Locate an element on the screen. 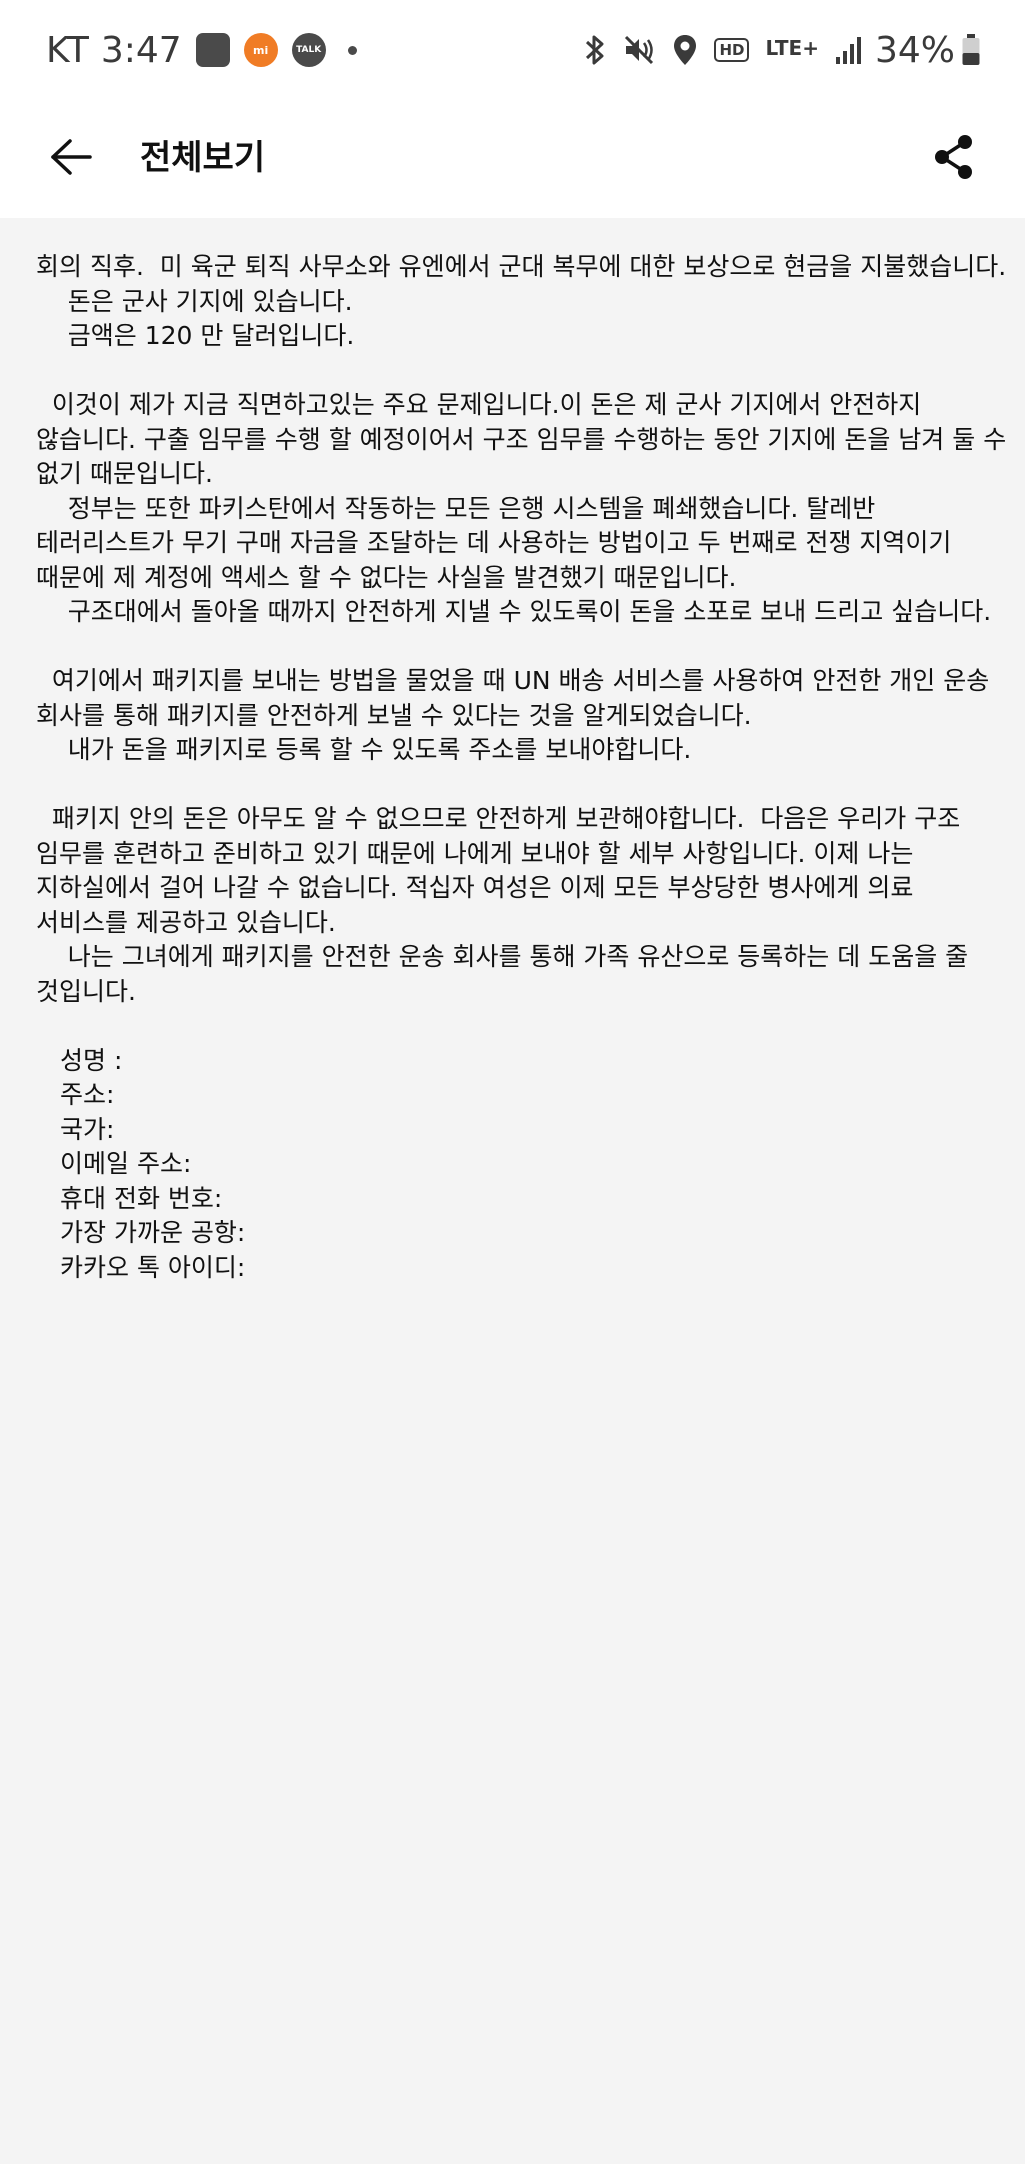 The width and height of the screenshot is (1025, 2164). signal-strength-icon is located at coordinates (849, 50).